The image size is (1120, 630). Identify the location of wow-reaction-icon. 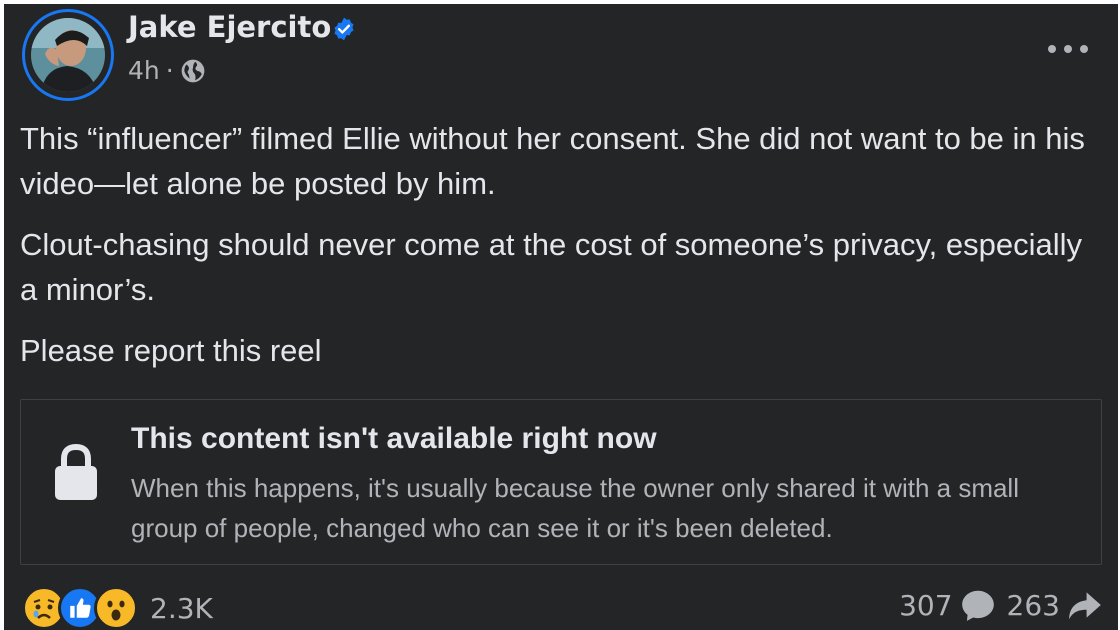
(116, 608).